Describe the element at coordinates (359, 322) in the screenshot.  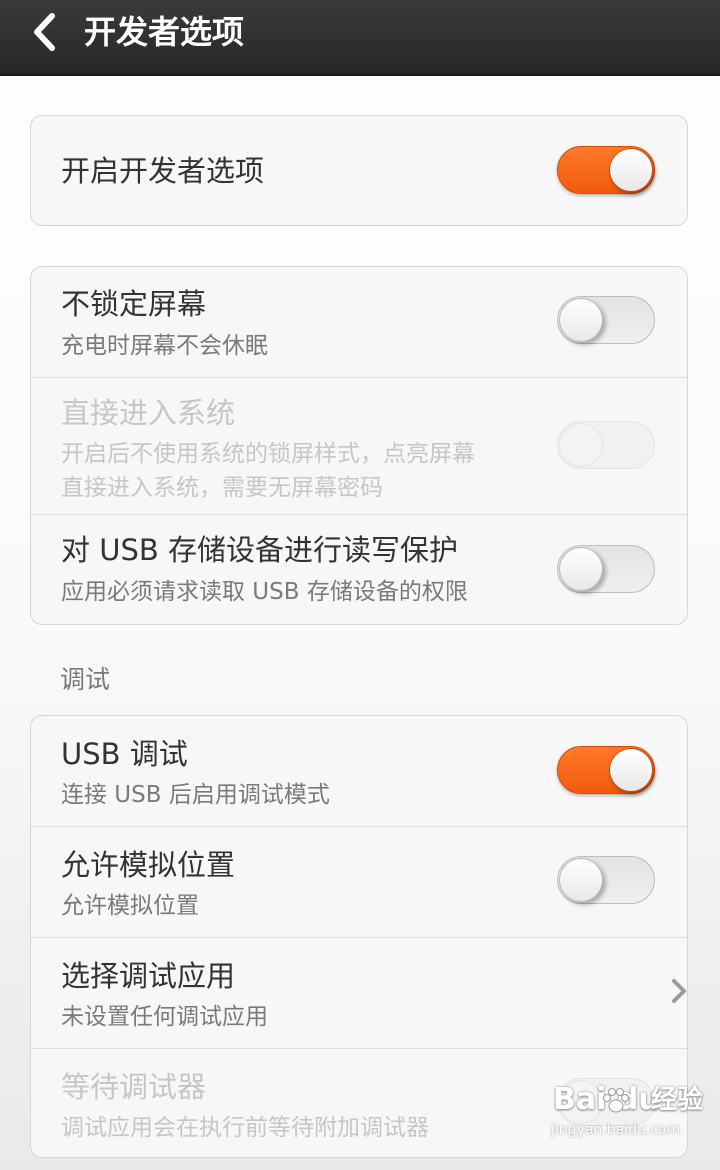
I see `setting-row-stay-awake: 不锁定屏幕 充电时屏幕不会休眠` at that location.